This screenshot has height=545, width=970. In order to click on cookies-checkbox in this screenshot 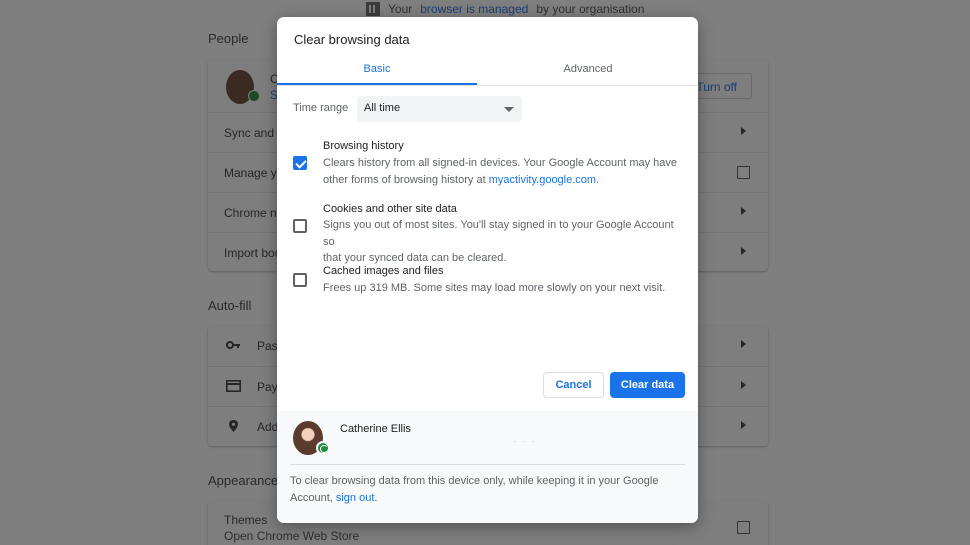, I will do `click(300, 226)`.